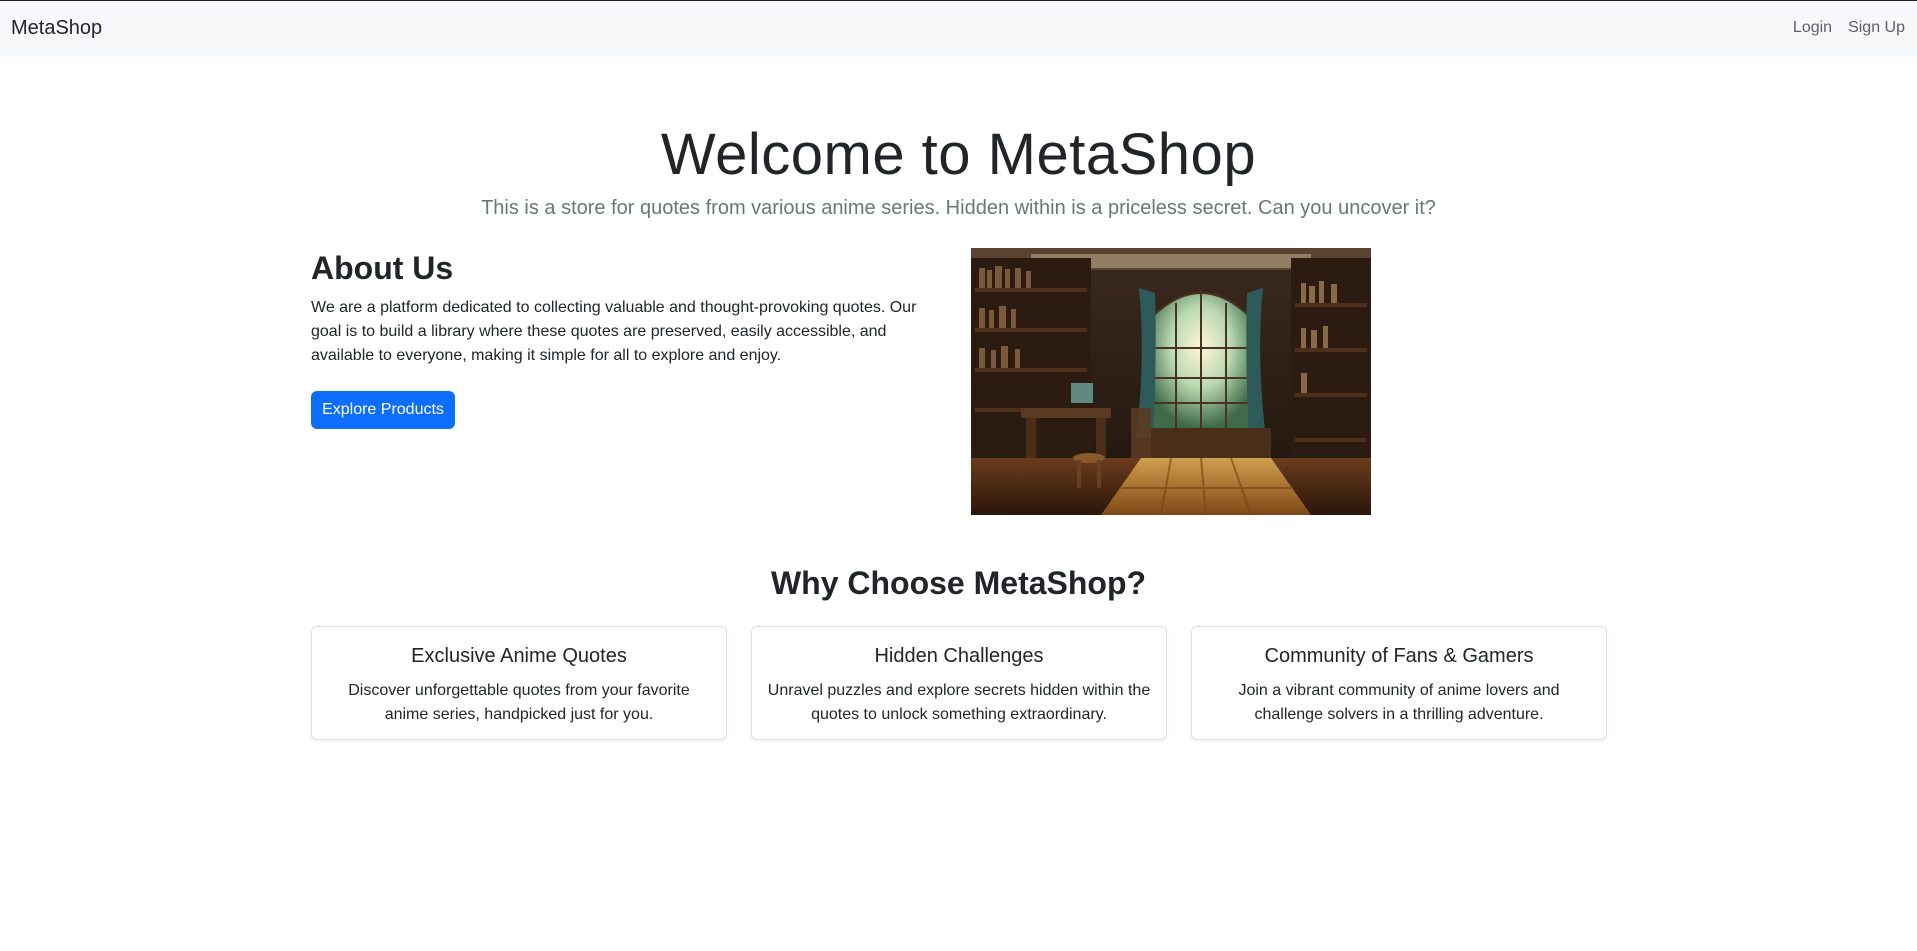 The height and width of the screenshot is (951, 1917). I want to click on card-title: Exclusive Anime Quotes, so click(519, 656).